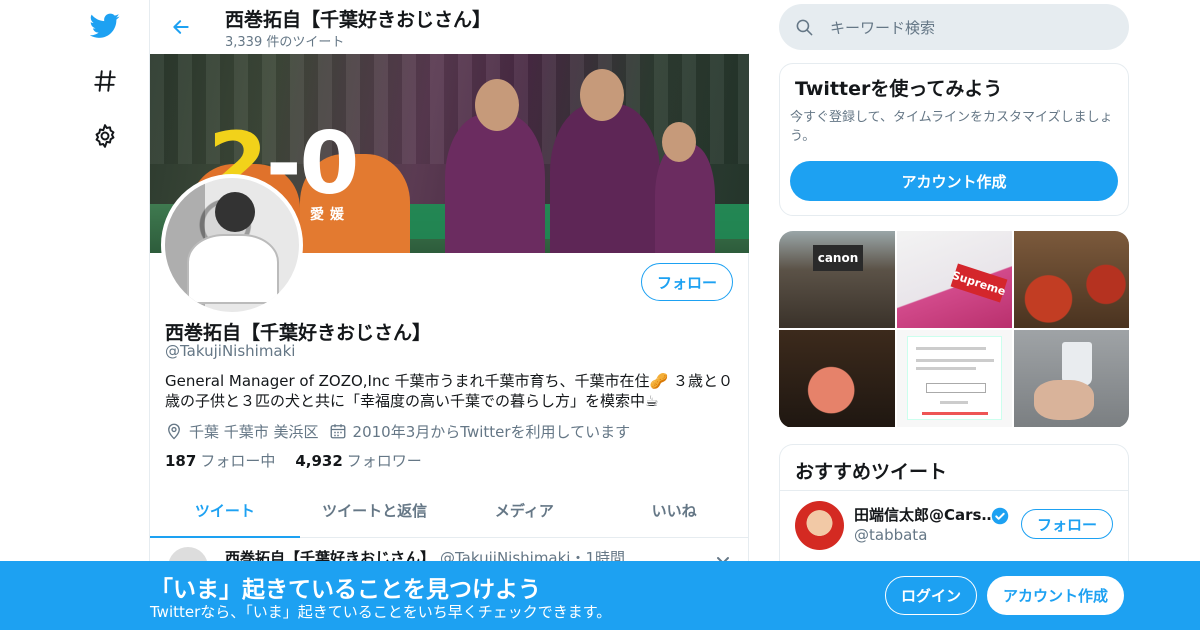 Image resolution: width=1200 pixels, height=630 pixels. I want to click on header-tweet-count: 3,339 件のツイート, so click(285, 42).